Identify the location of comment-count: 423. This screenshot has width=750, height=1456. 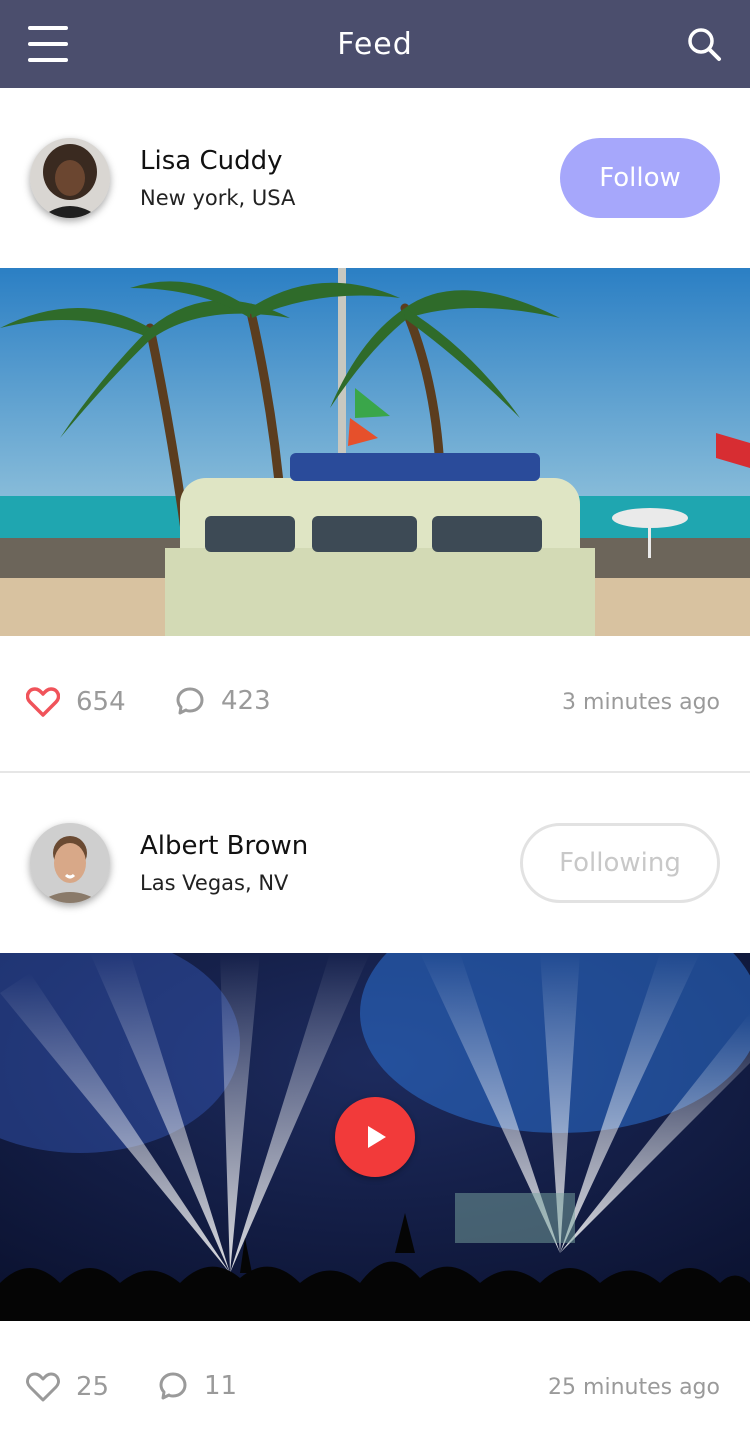
(246, 701).